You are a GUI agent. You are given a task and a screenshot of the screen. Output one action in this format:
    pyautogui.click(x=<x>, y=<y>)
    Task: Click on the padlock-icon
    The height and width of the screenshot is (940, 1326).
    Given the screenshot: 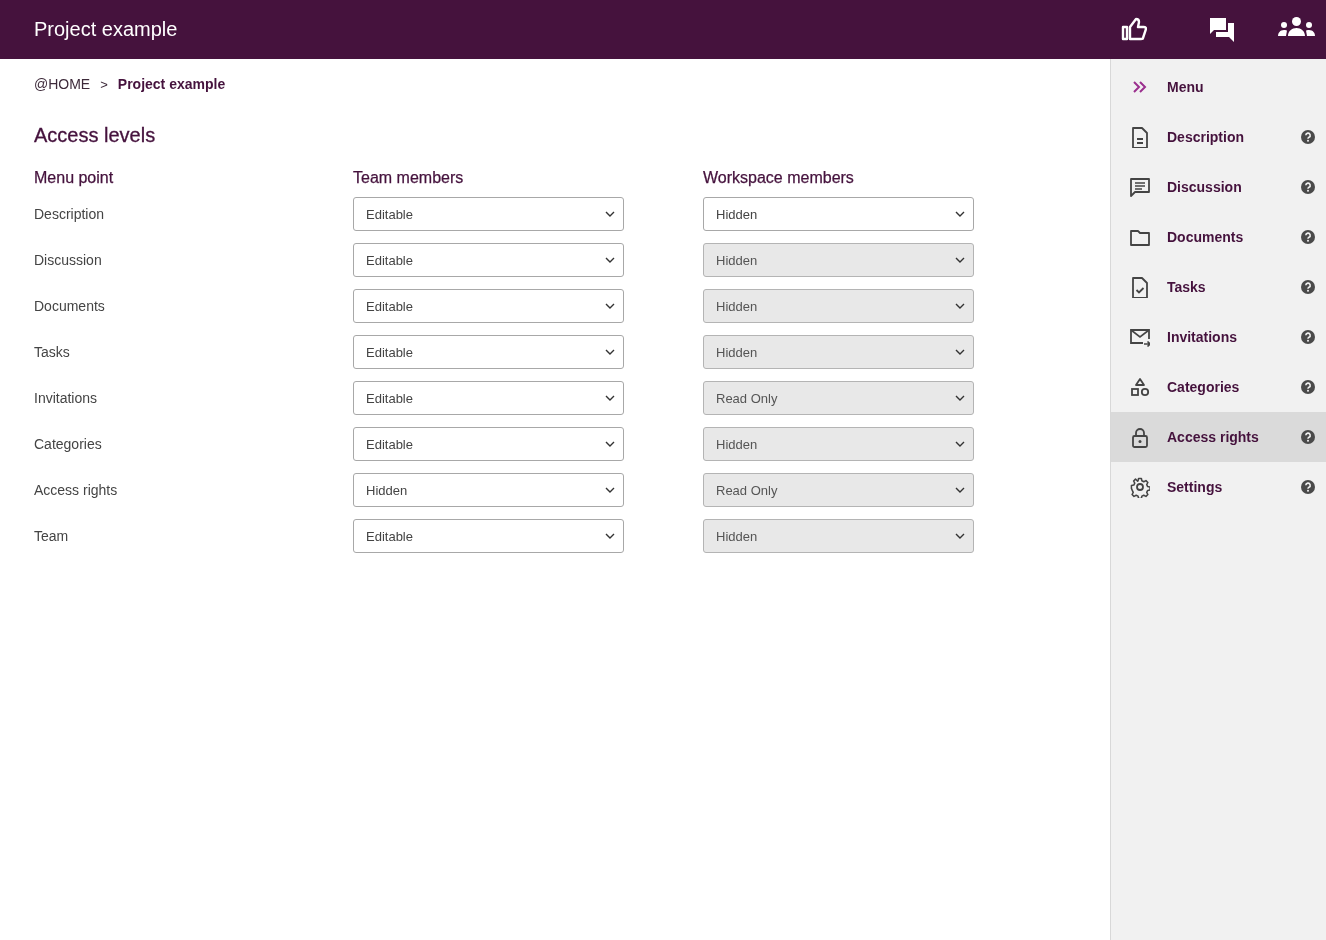 What is the action you would take?
    pyautogui.click(x=1139, y=437)
    